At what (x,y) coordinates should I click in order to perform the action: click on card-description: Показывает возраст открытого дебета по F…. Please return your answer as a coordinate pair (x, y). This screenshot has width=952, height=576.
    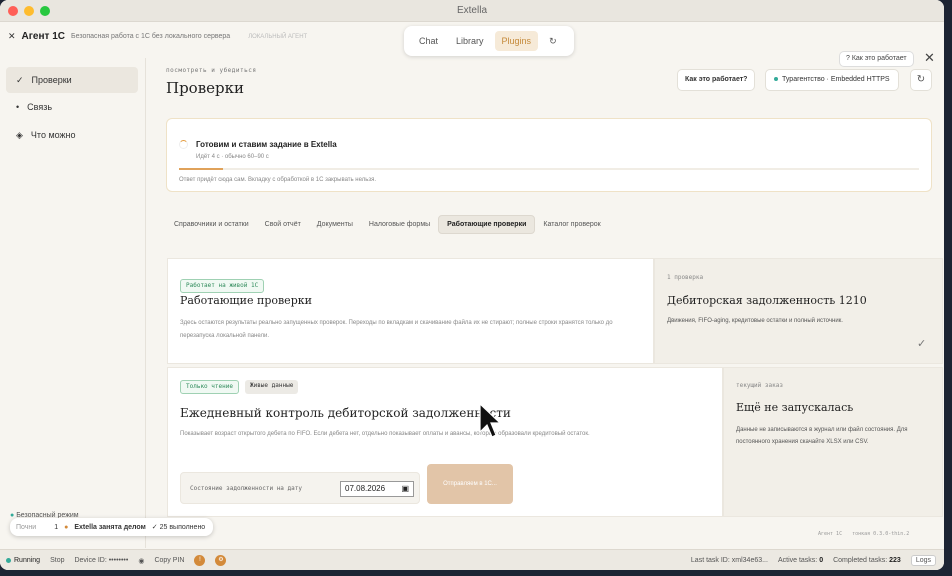
    Looking at the image, I should click on (385, 434).